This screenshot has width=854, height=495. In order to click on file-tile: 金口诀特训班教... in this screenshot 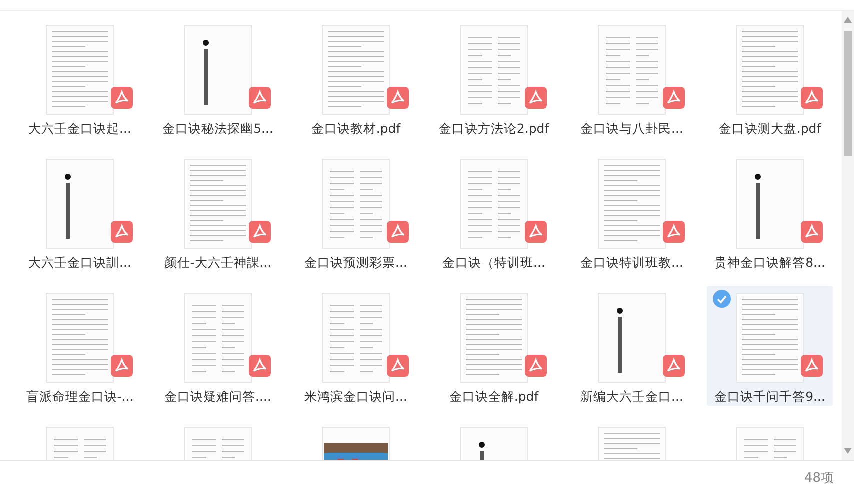, I will do `click(632, 212)`.